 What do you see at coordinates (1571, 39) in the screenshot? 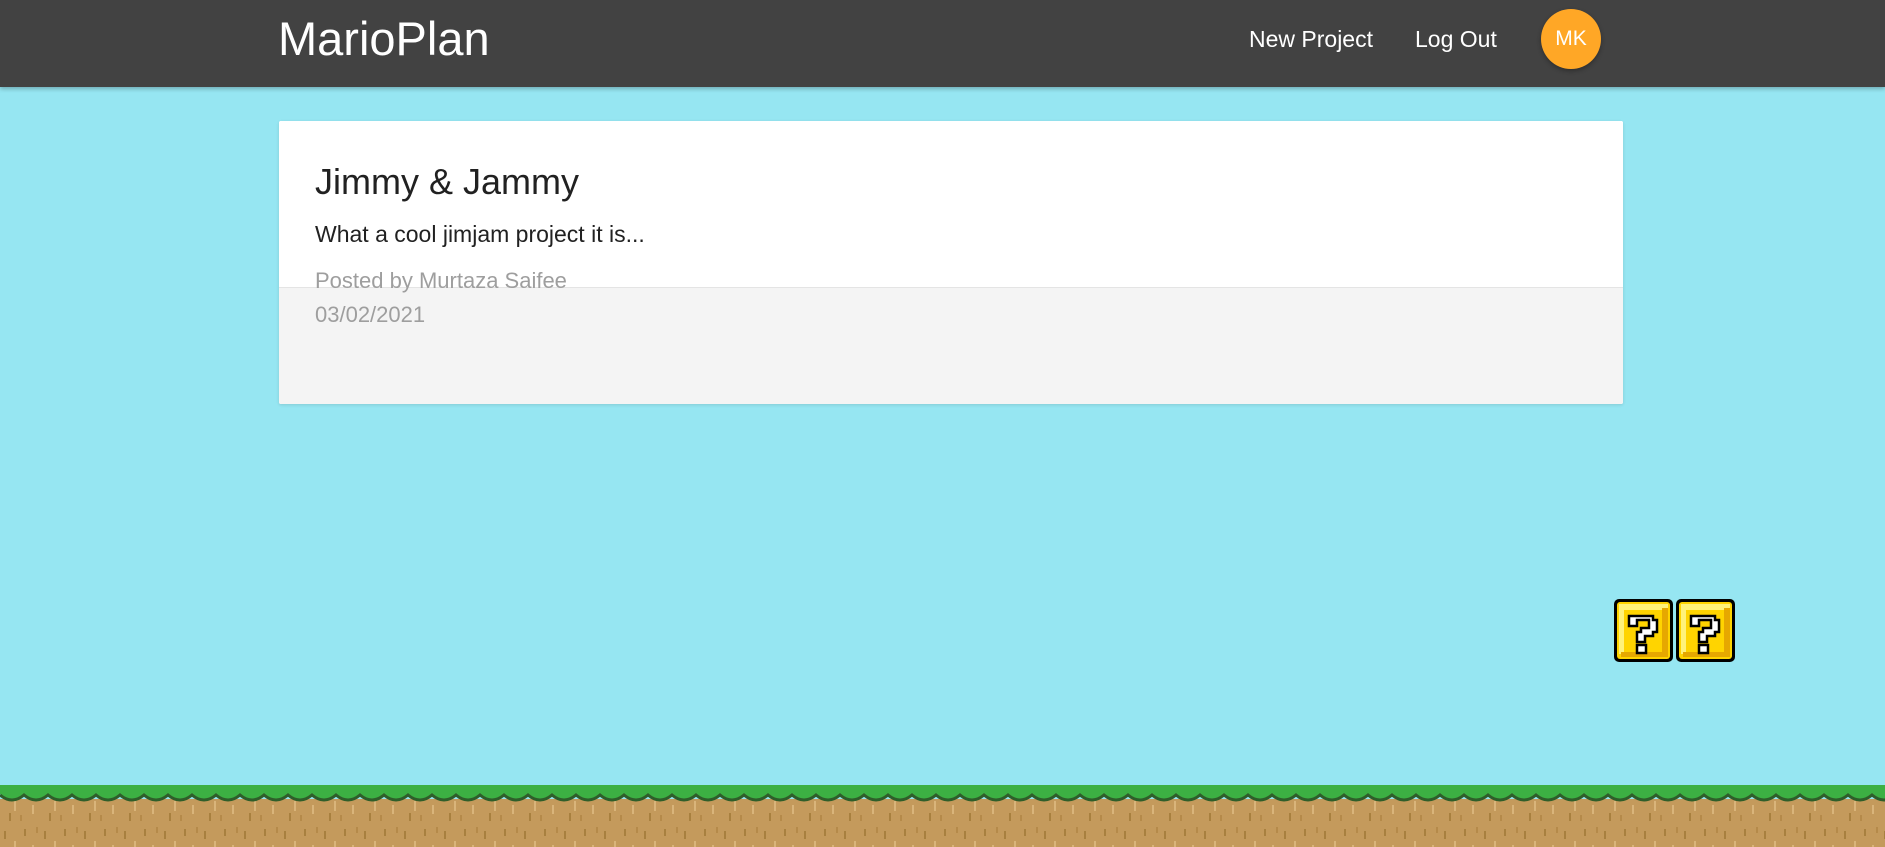
I see `user-avatar: MK` at bounding box center [1571, 39].